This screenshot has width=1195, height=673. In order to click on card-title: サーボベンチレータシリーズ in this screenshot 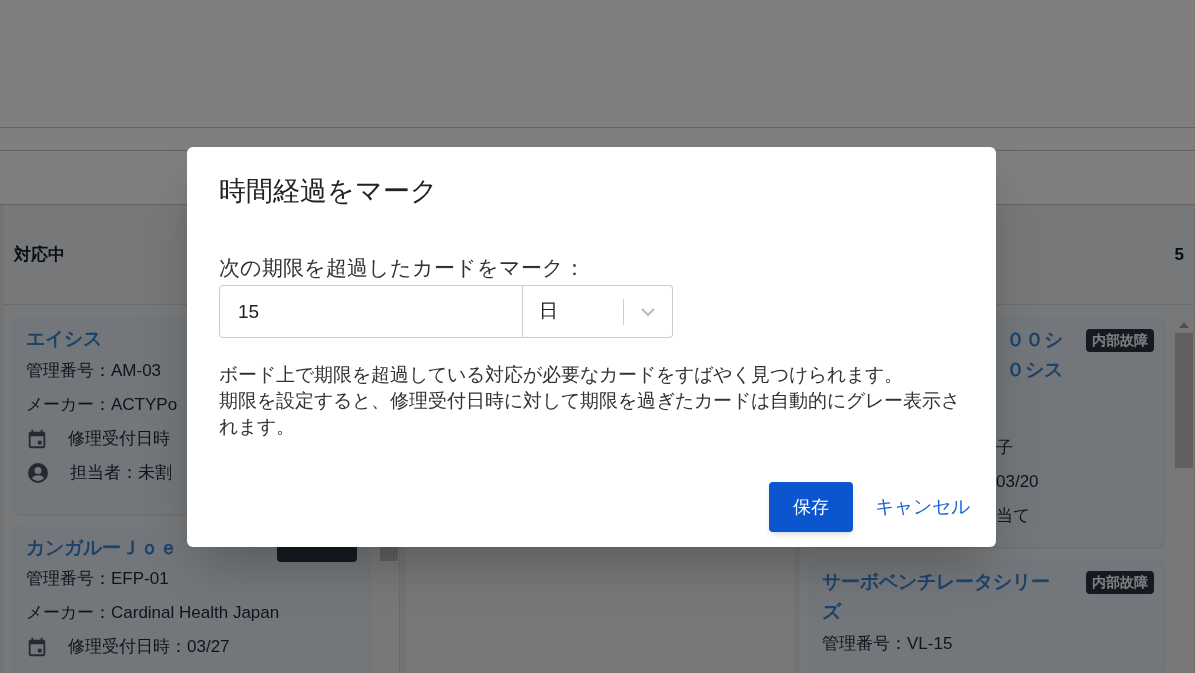, I will do `click(936, 597)`.